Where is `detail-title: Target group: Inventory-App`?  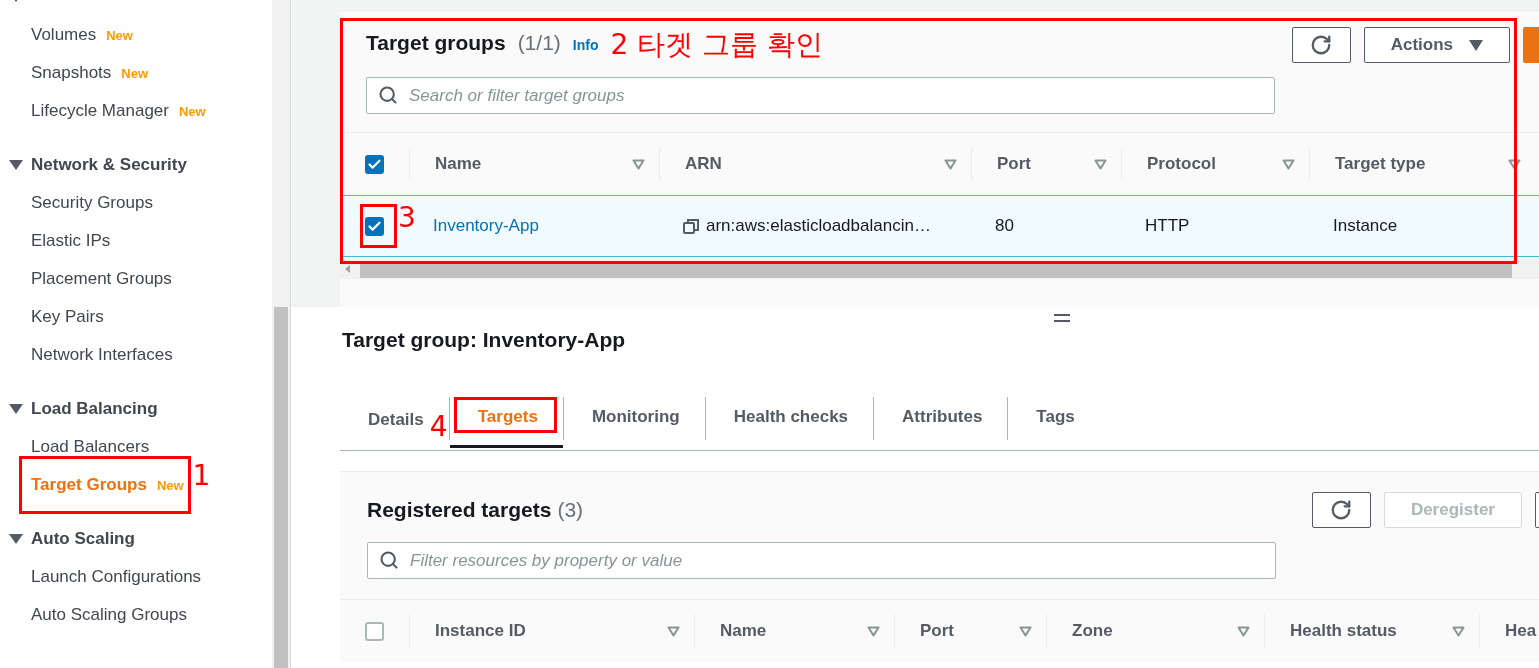
detail-title: Target group: Inventory-App is located at coordinates (484, 340).